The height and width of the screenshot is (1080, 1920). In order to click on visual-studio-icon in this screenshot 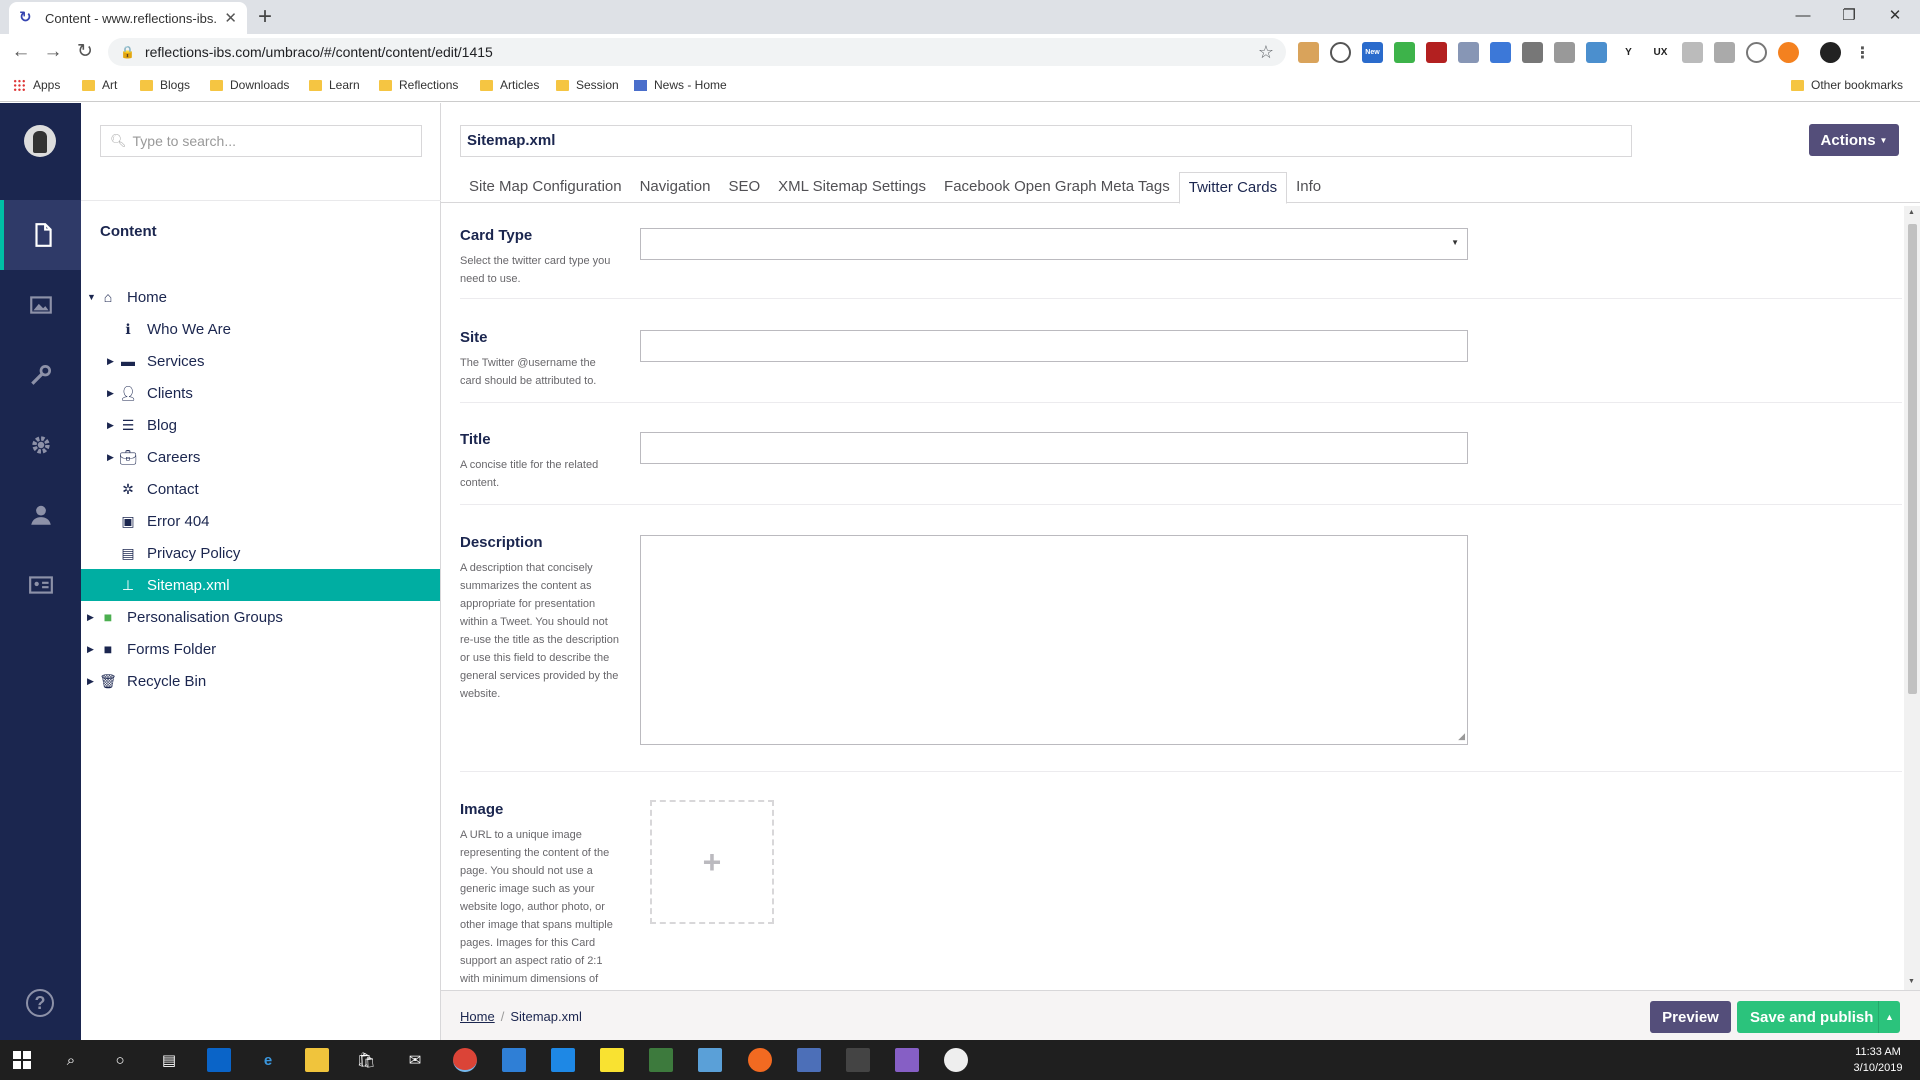, I will do `click(907, 1060)`.